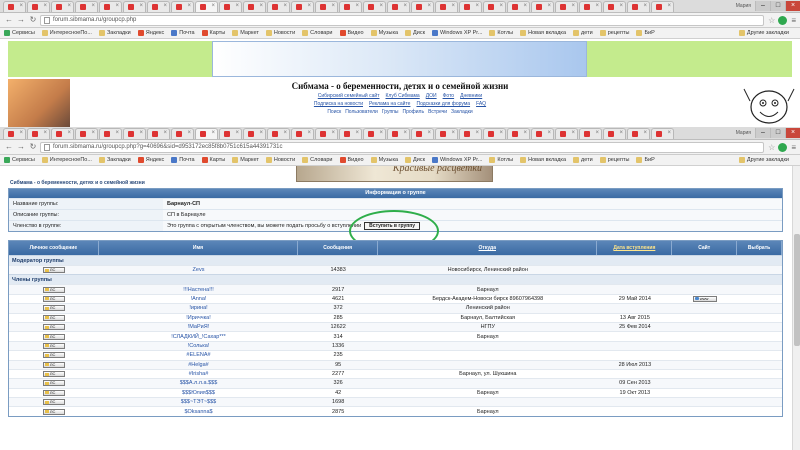 The width and height of the screenshot is (800, 450). I want to click on forward-arrow-icon: →, so click(21, 147).